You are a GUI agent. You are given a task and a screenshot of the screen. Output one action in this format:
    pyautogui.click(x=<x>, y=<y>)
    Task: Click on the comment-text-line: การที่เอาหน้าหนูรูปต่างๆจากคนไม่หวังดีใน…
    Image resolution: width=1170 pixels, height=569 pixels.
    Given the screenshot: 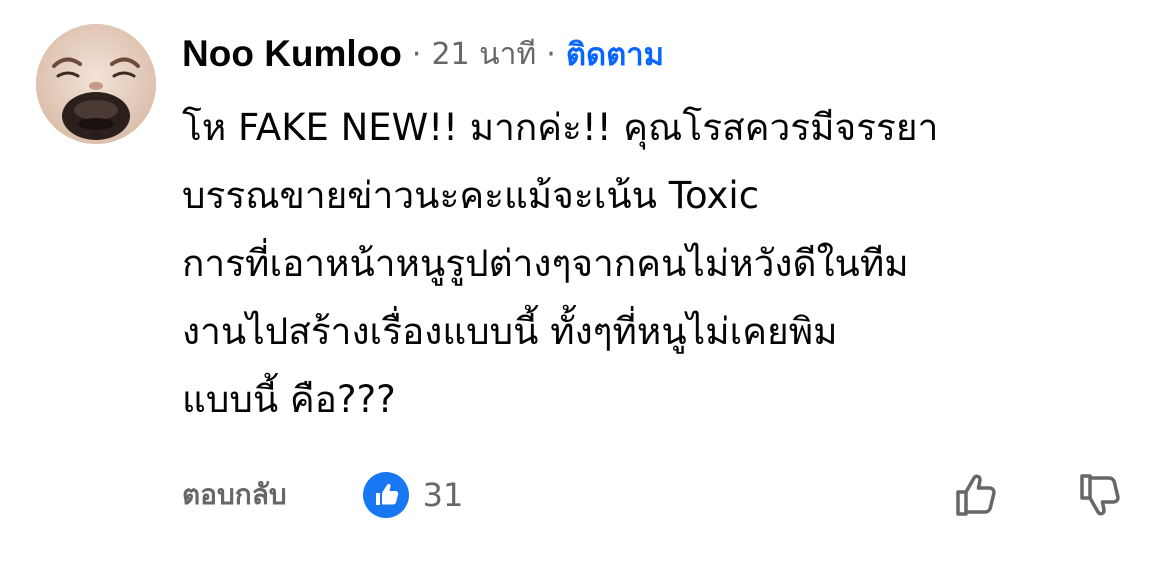 What is the action you would take?
    pyautogui.click(x=545, y=263)
    